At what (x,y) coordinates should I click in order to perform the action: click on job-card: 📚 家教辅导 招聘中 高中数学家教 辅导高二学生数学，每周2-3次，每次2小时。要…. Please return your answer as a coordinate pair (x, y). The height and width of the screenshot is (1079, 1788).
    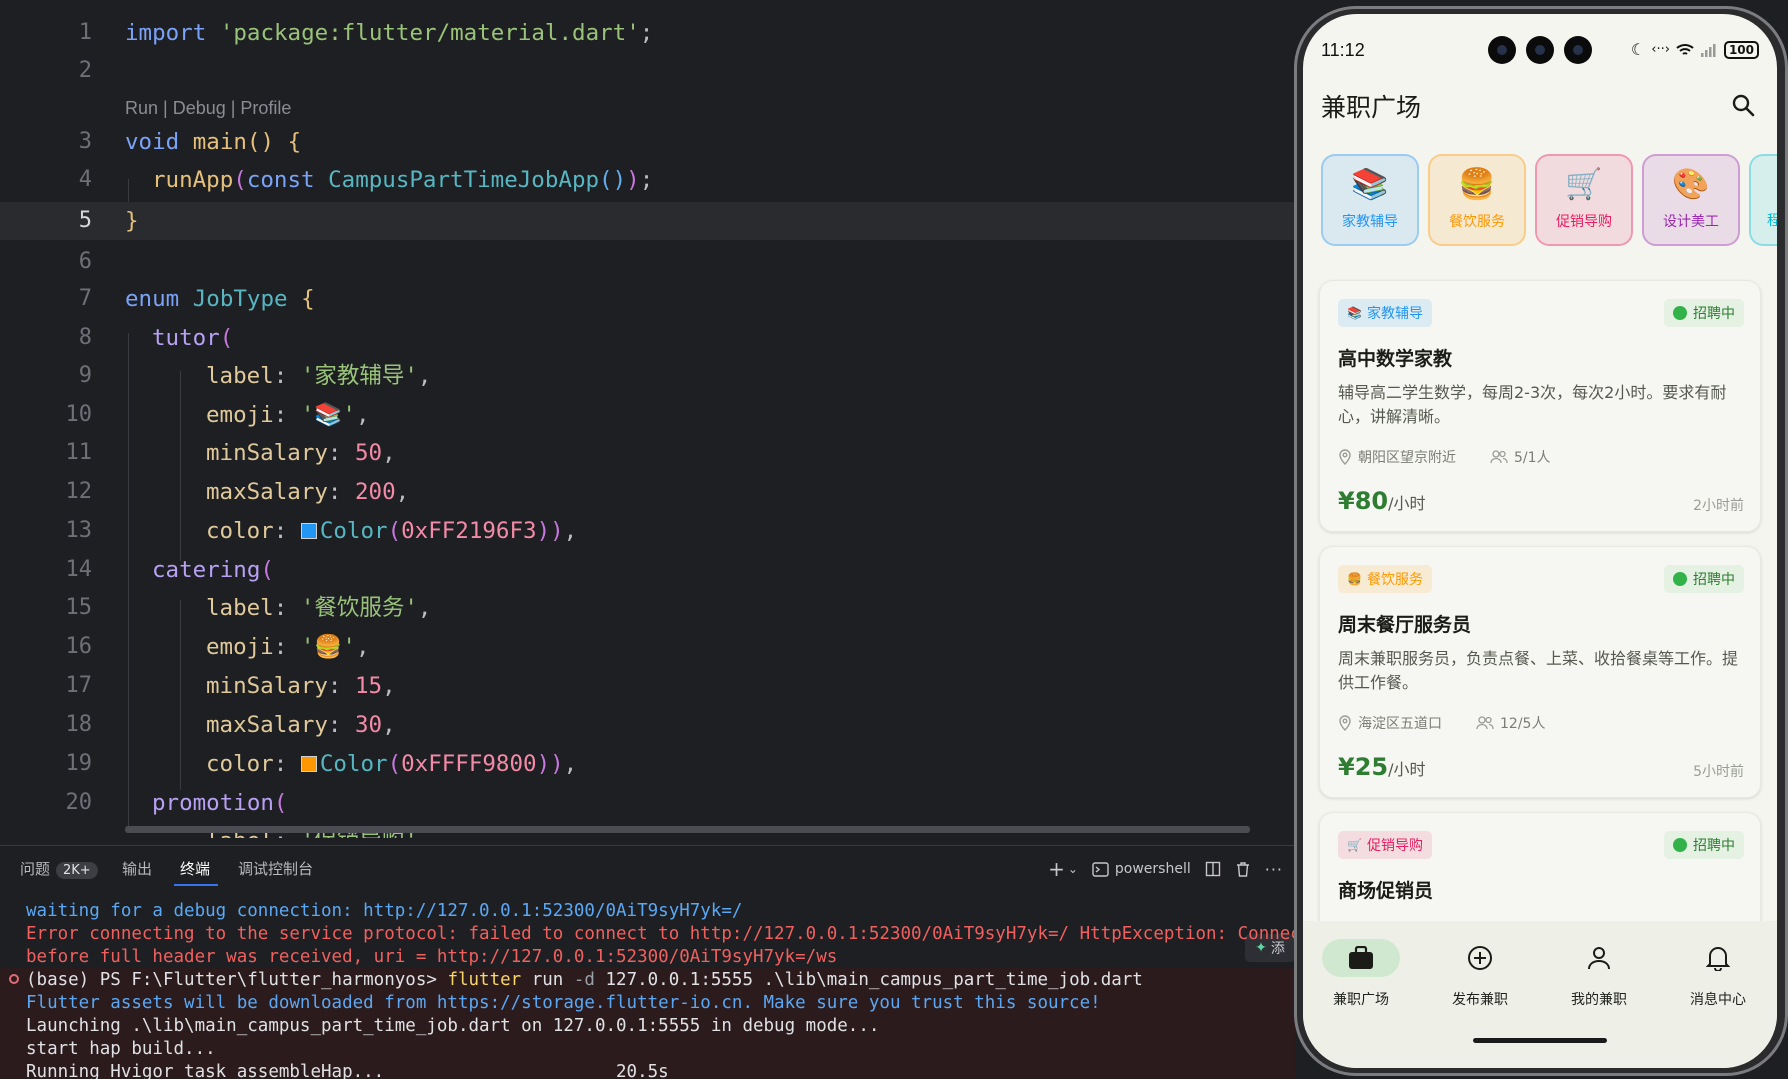
    Looking at the image, I should click on (1540, 406).